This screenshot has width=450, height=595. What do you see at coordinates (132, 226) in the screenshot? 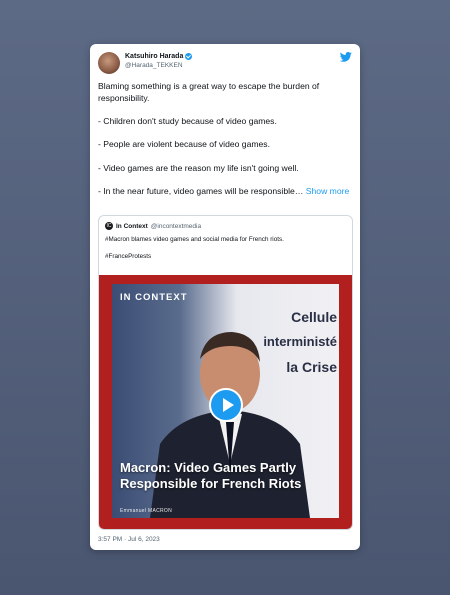
I see `quoted-author-name: In Context` at bounding box center [132, 226].